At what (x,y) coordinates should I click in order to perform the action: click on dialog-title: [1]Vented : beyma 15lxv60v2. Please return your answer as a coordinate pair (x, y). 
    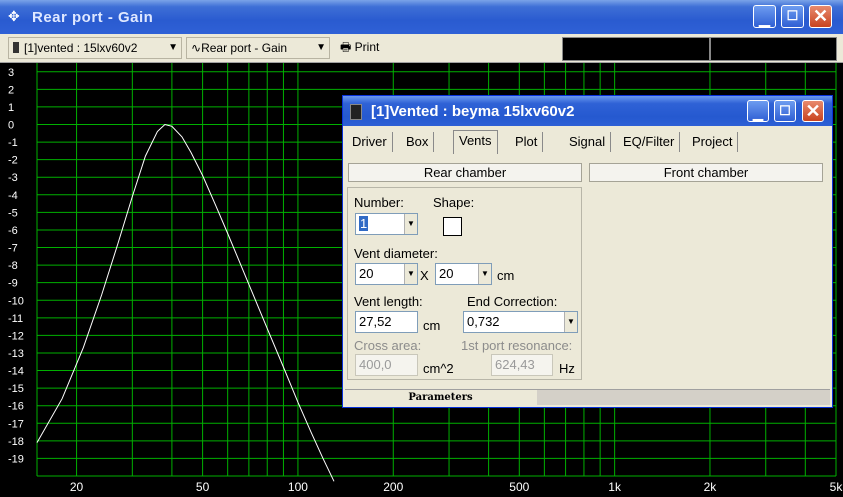
    Looking at the image, I should click on (473, 111).